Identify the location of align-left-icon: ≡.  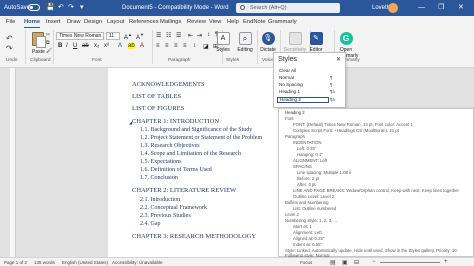
(158, 46).